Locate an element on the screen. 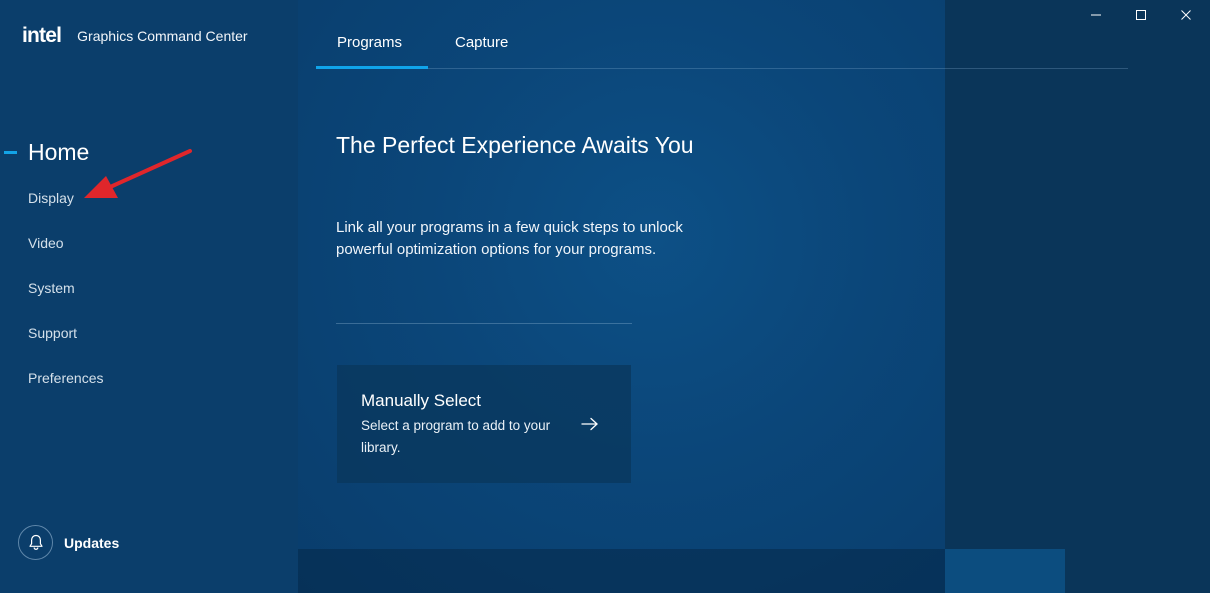 This screenshot has width=1210, height=593. minimize-button is located at coordinates (1096, 15).